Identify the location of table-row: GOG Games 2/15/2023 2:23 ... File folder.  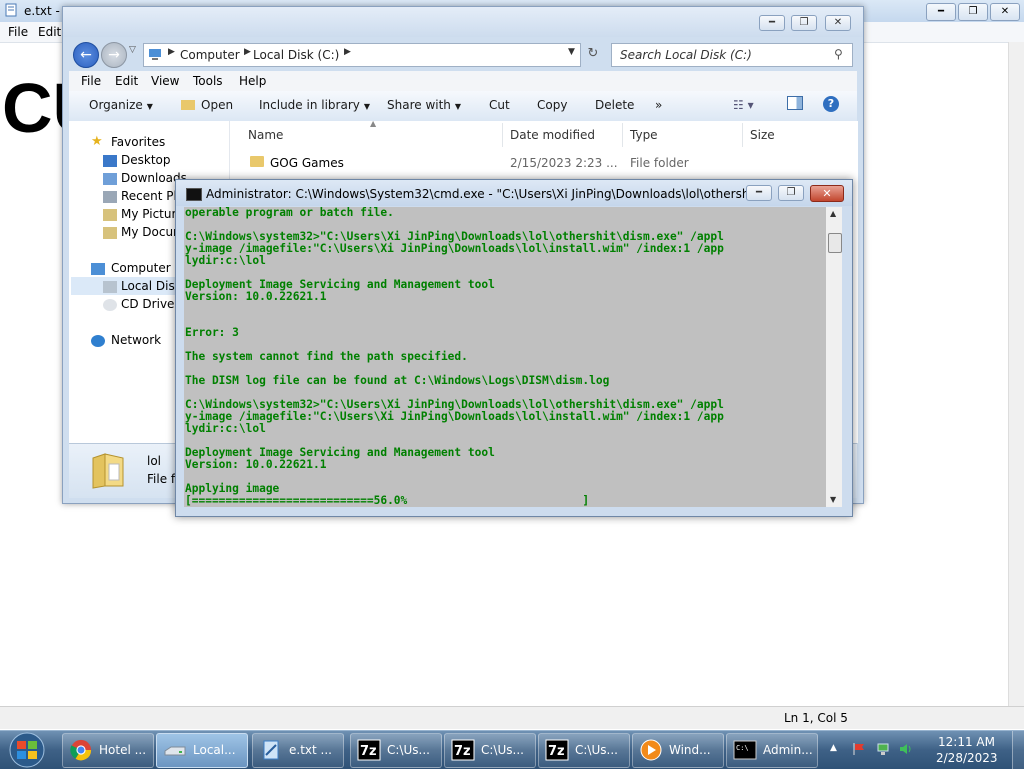
(540, 163).